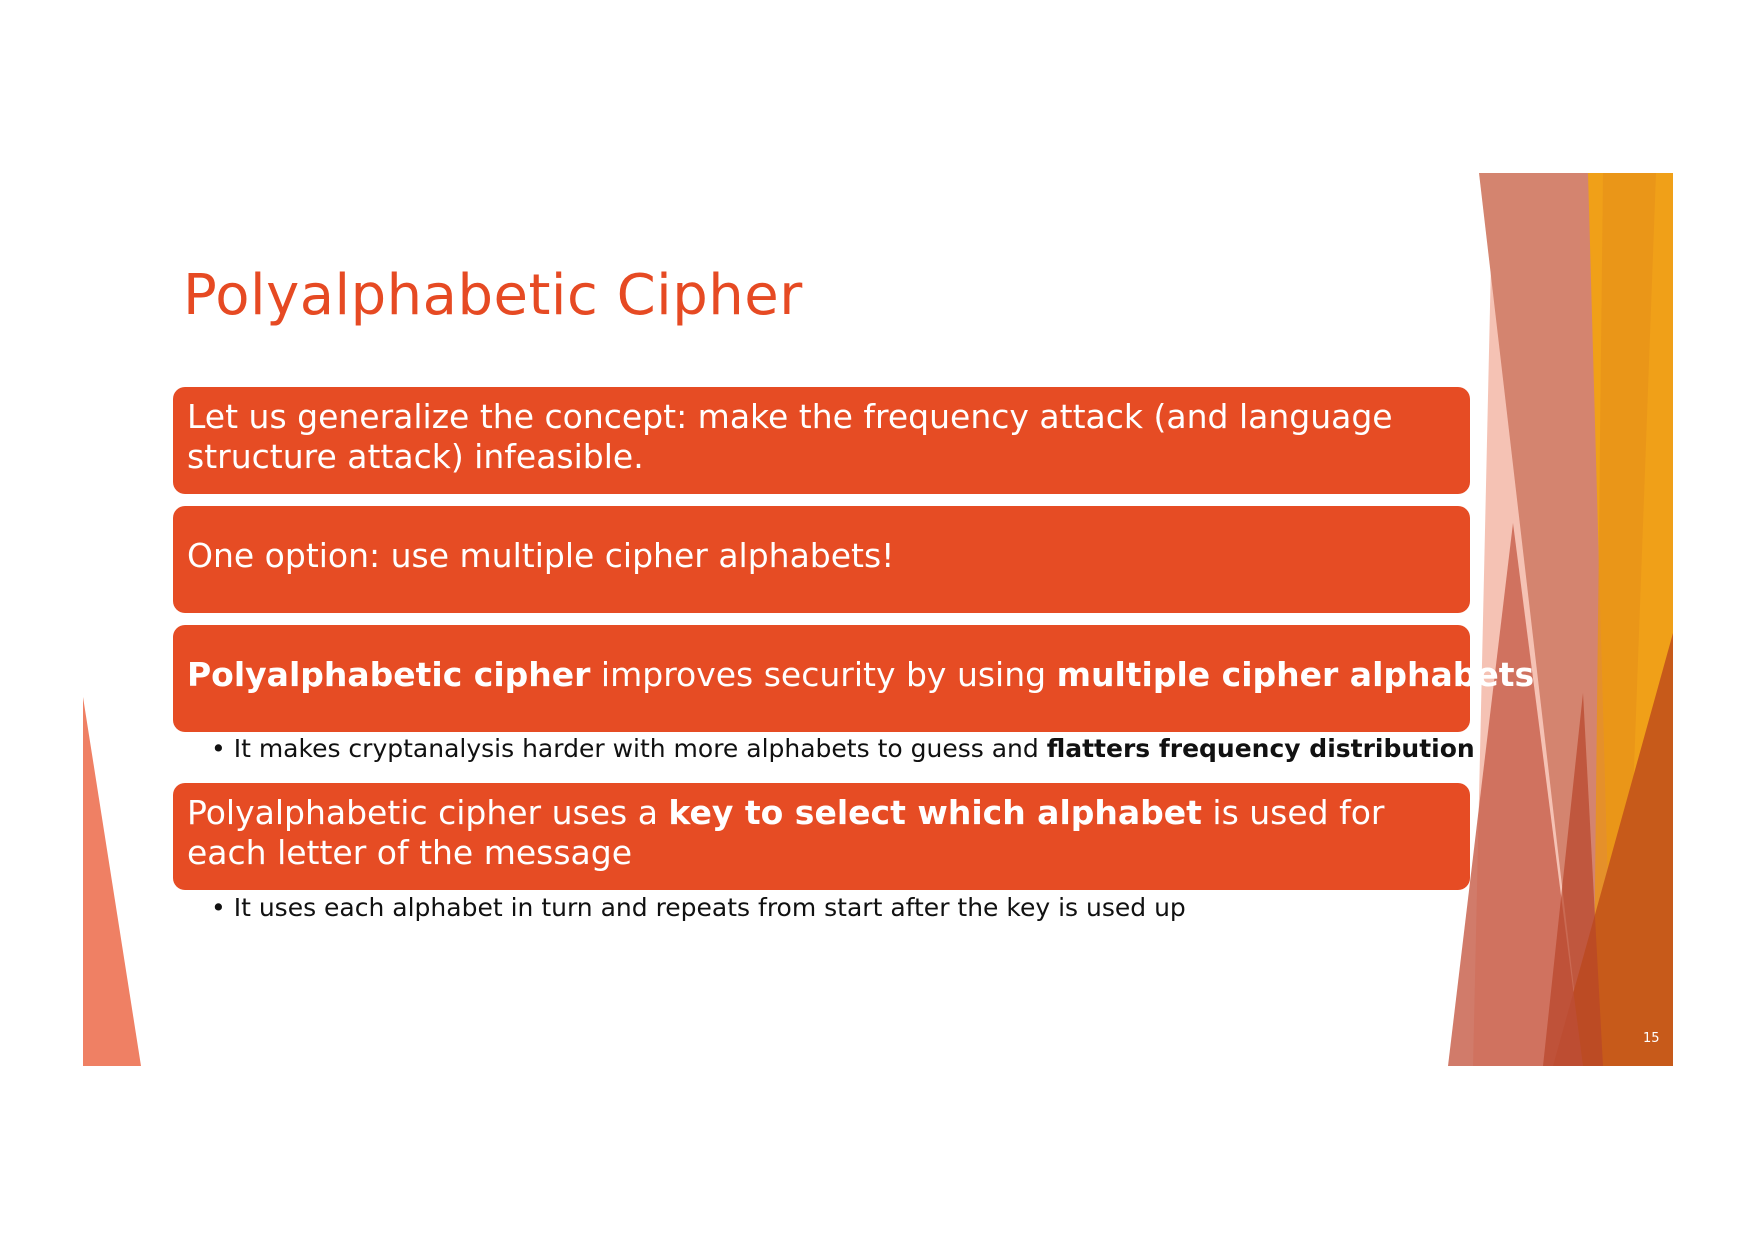  I want to click on box-3-bold-2: multiple cipher alphabets, so click(1295, 674).